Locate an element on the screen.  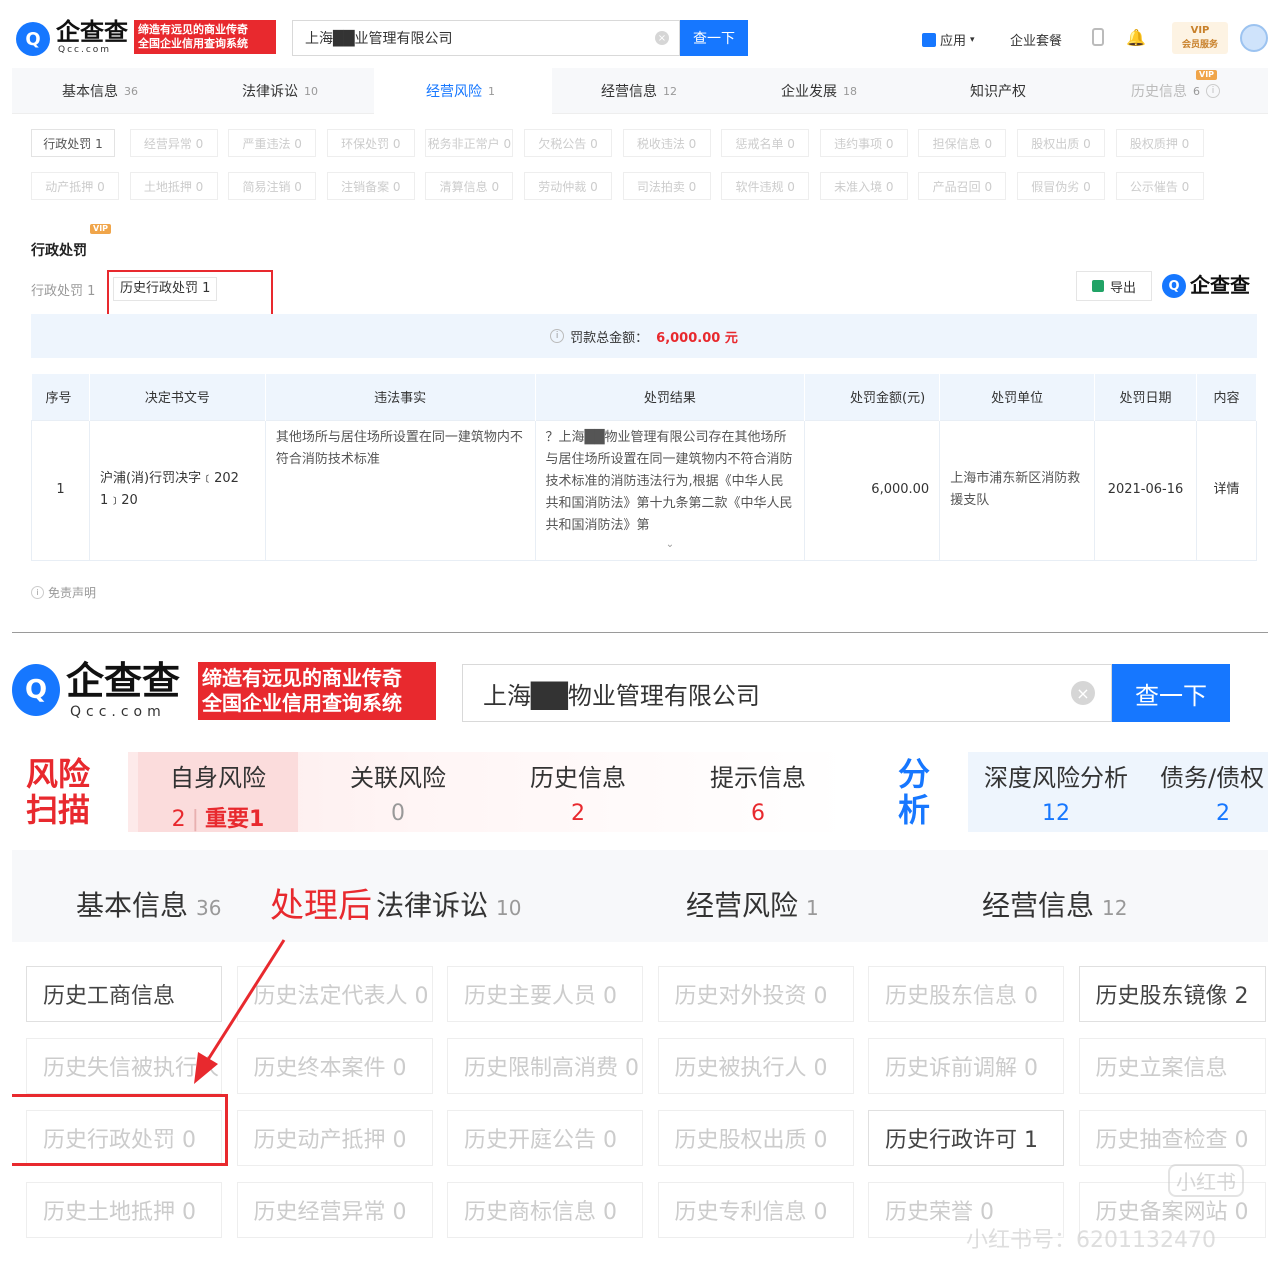
risk-chip: 股权质押 0 is located at coordinates (1159, 143).